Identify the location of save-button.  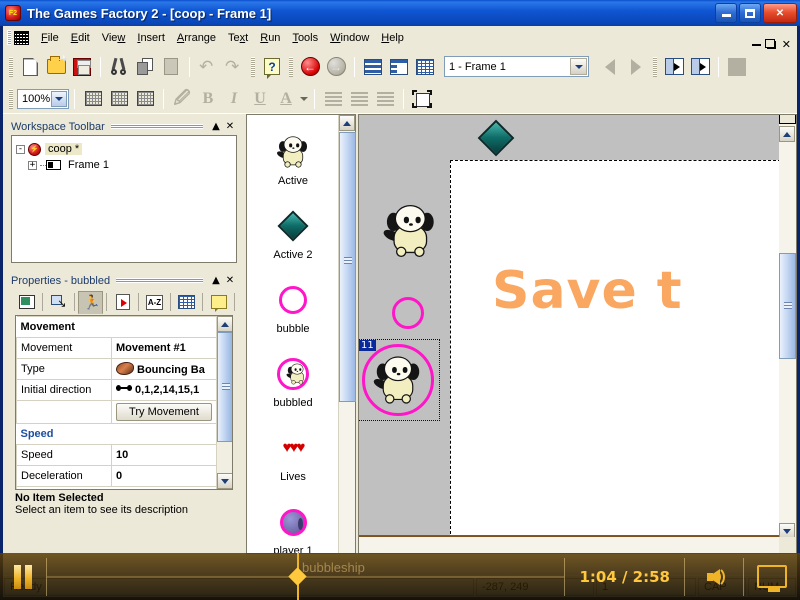
(82, 67).